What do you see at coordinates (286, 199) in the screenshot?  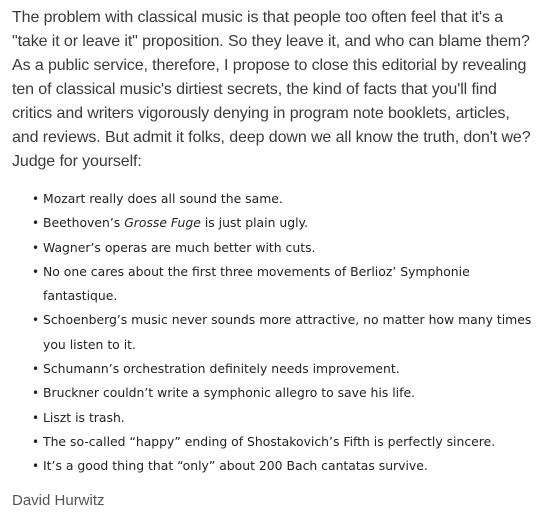 I see `list-item: • Mozart really does all sound the same.` at bounding box center [286, 199].